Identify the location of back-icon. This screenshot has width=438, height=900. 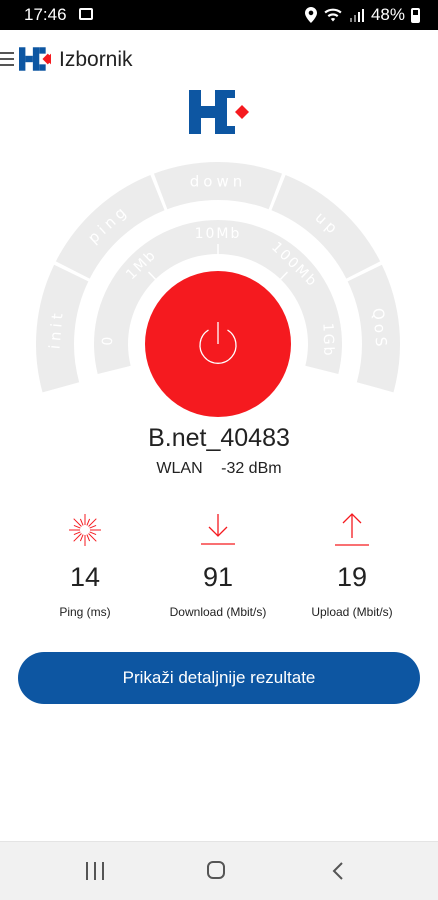
(338, 871).